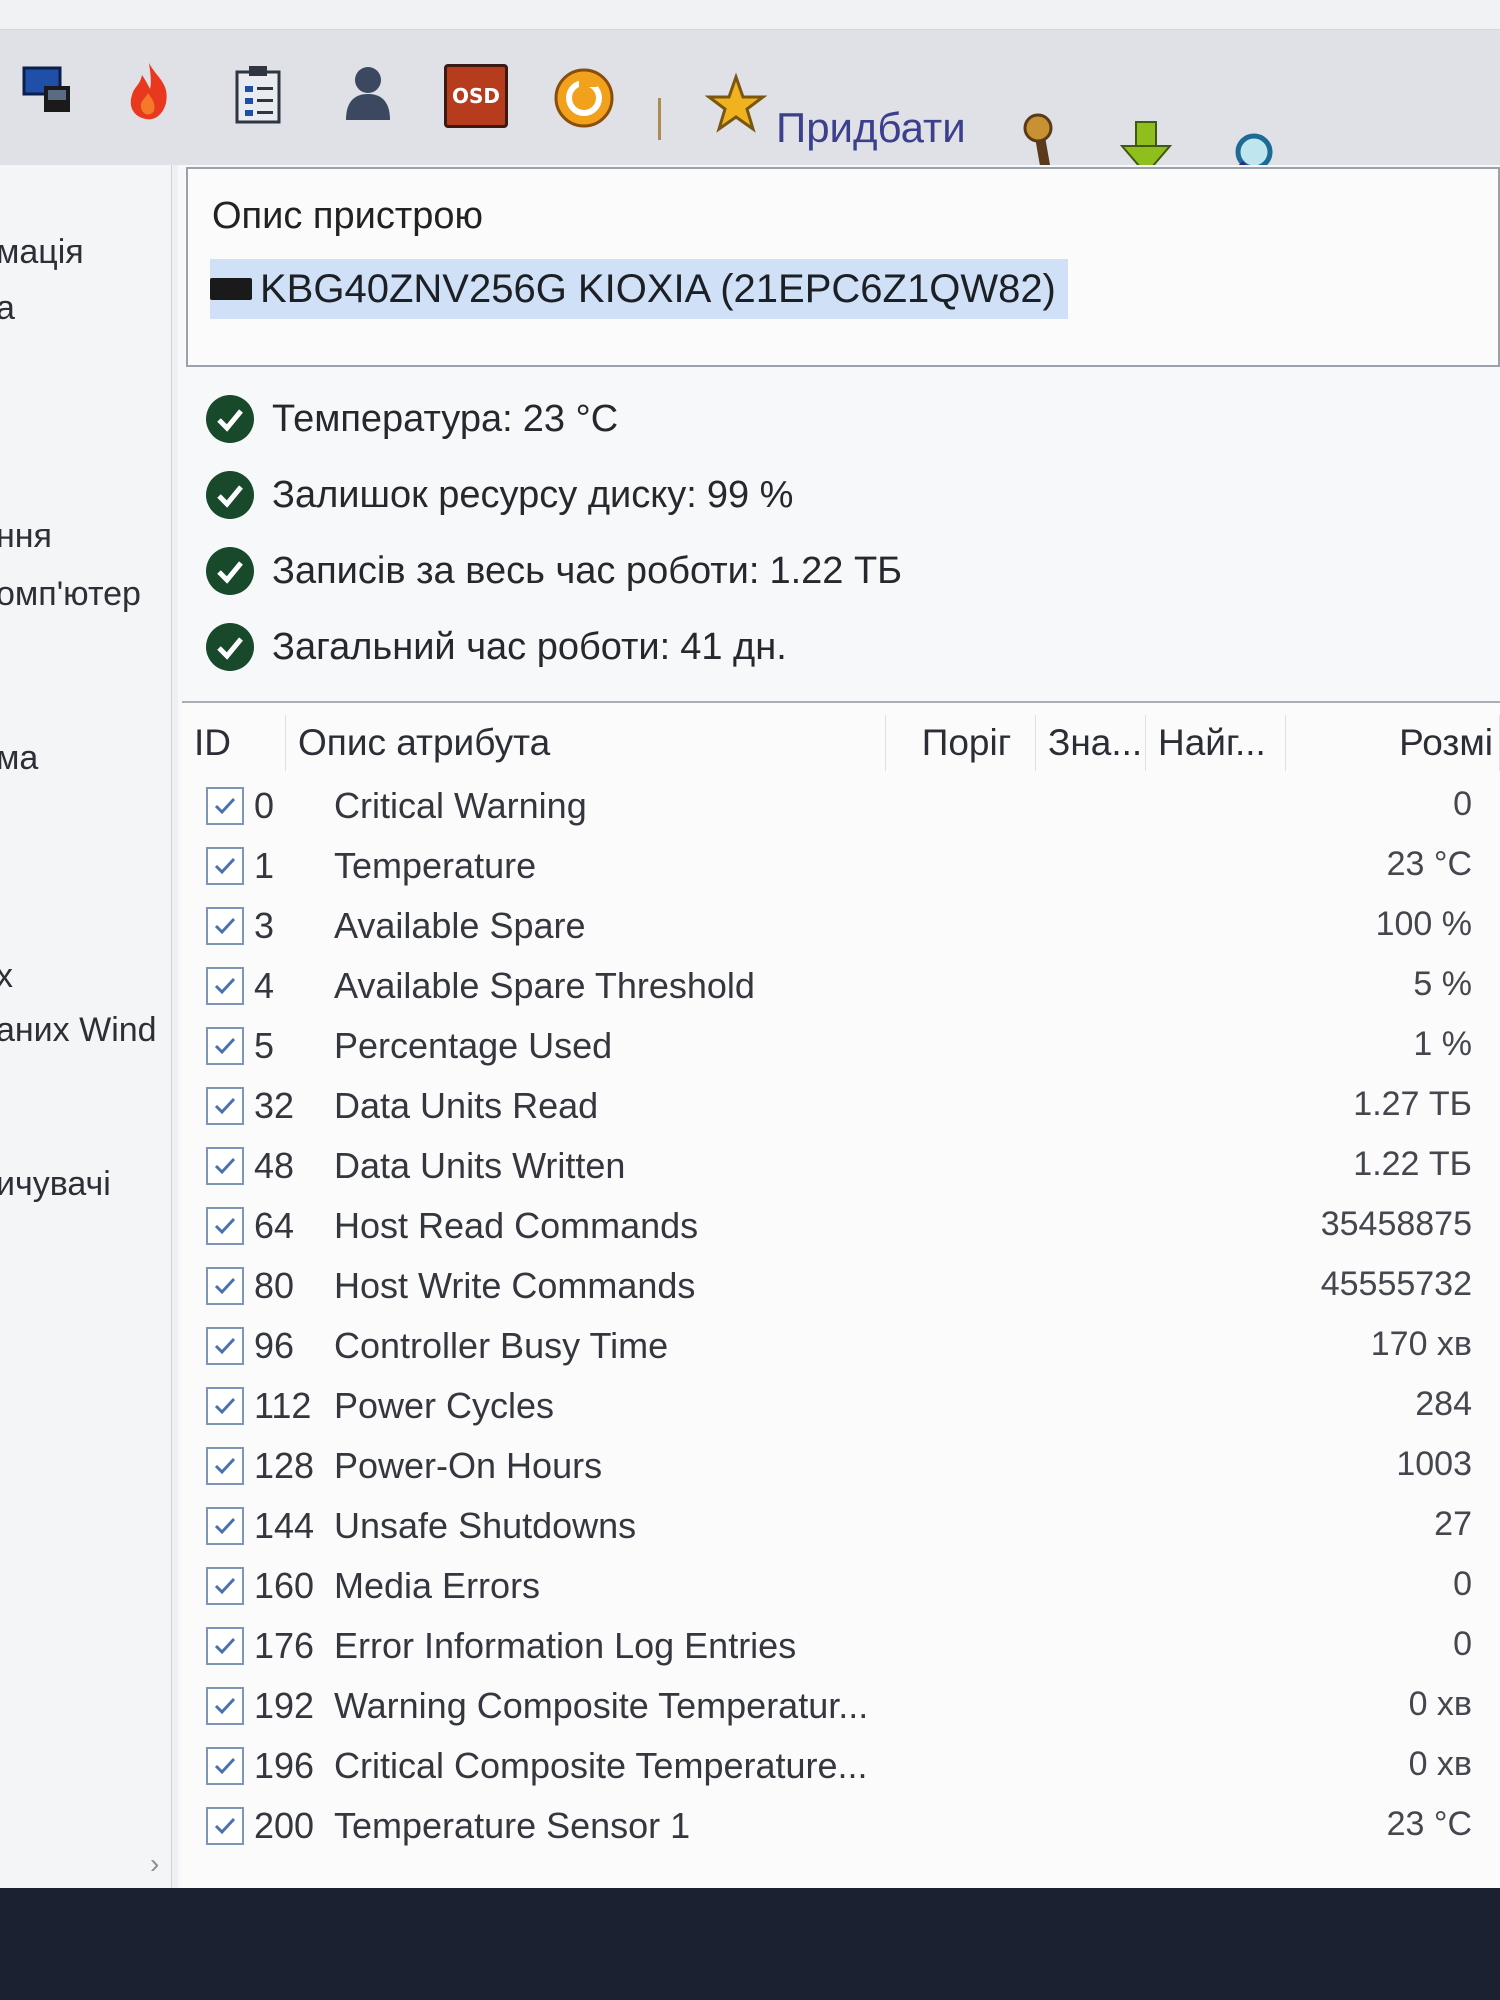 The height and width of the screenshot is (2000, 1500). I want to click on disk-icon, so click(231, 289).